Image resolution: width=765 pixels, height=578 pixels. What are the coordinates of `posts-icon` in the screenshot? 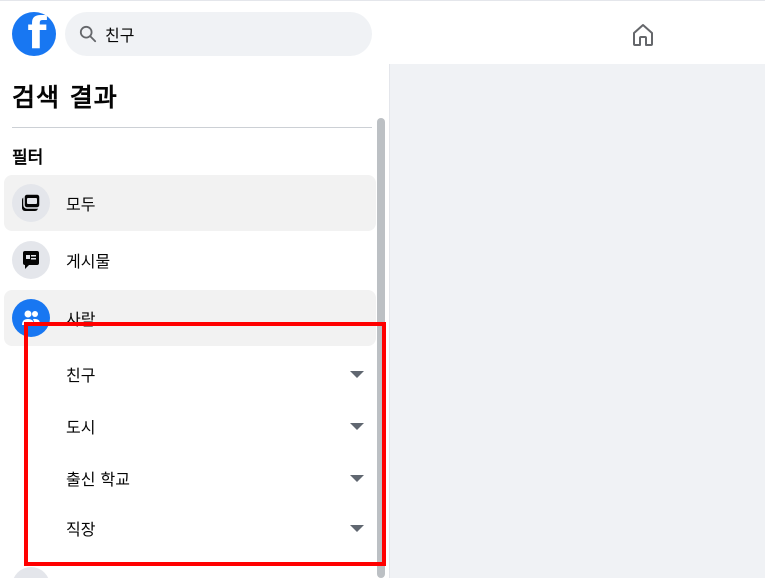 It's located at (31, 260).